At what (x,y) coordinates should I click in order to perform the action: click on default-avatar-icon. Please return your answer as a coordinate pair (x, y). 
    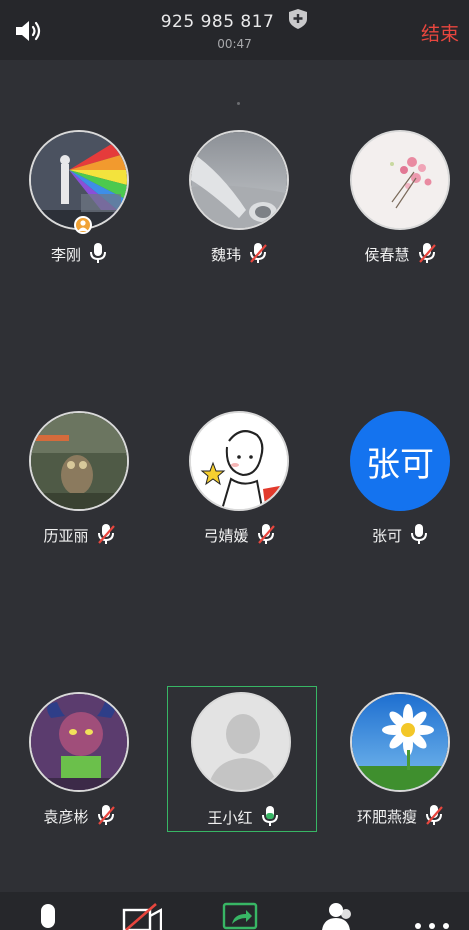
    Looking at the image, I should click on (241, 742).